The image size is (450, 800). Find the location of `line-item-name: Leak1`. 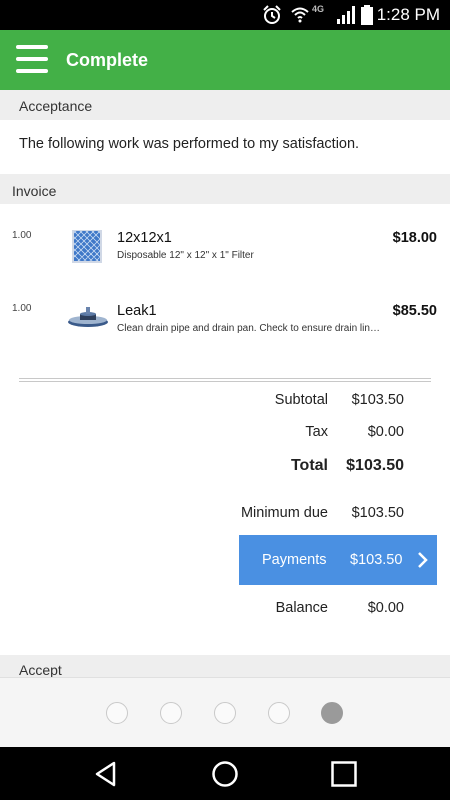

line-item-name: Leak1 is located at coordinates (137, 311).